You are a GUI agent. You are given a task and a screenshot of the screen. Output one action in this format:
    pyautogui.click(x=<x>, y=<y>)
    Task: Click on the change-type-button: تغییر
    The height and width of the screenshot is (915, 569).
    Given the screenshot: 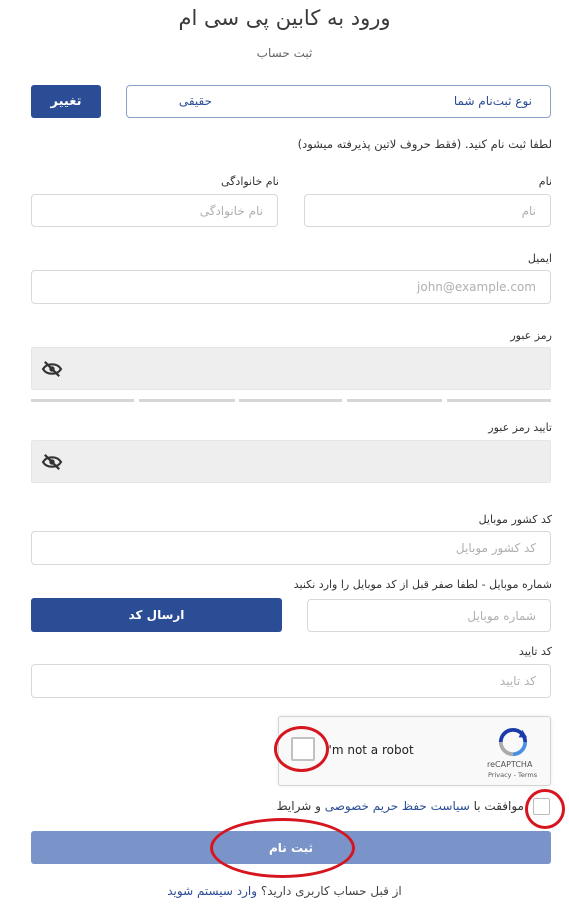 What is the action you would take?
    pyautogui.click(x=66, y=101)
    